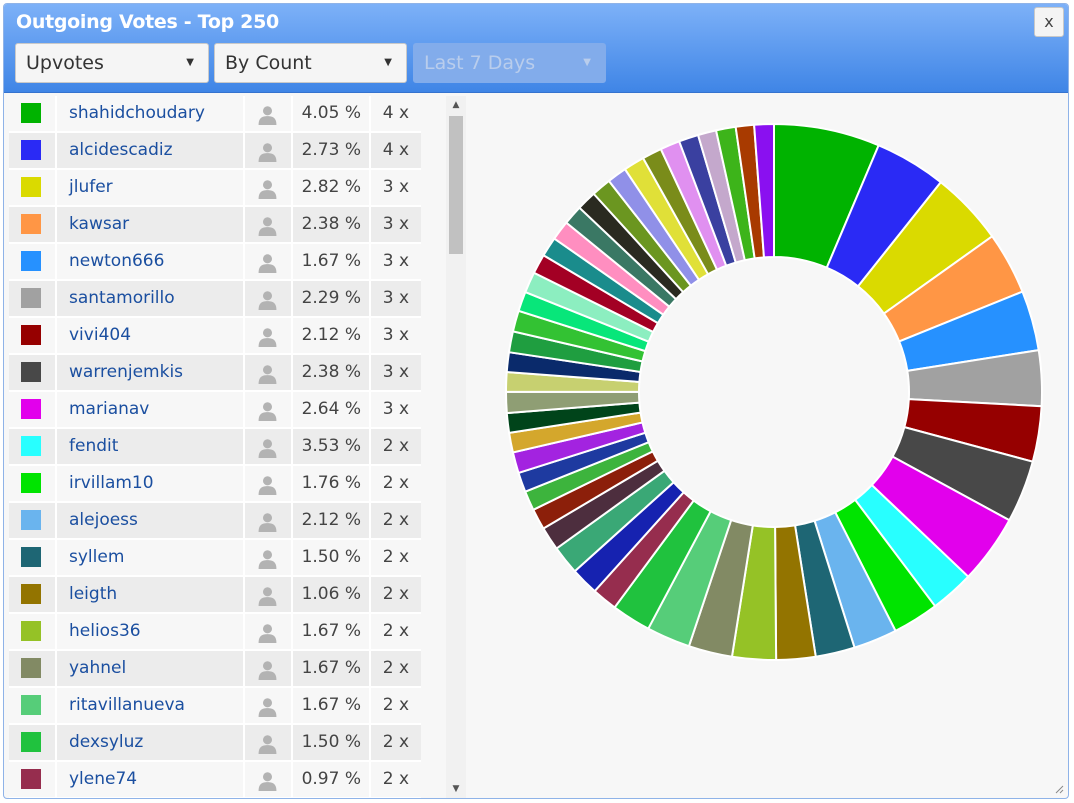 The height and width of the screenshot is (803, 1074). Describe the element at coordinates (150, 742) in the screenshot. I see `voter-name-link: dexsyluz` at that location.